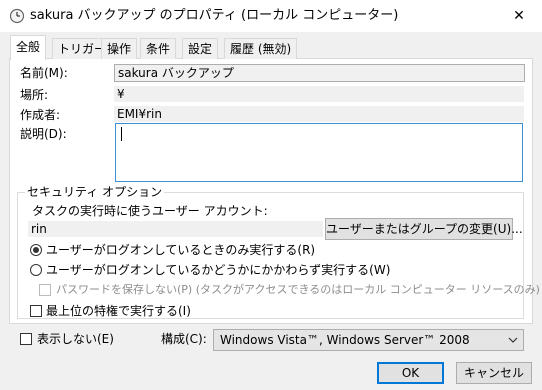 The width and height of the screenshot is (542, 390). What do you see at coordinates (36, 311) in the screenshot?
I see `highest-privileges-checkbox` at bounding box center [36, 311].